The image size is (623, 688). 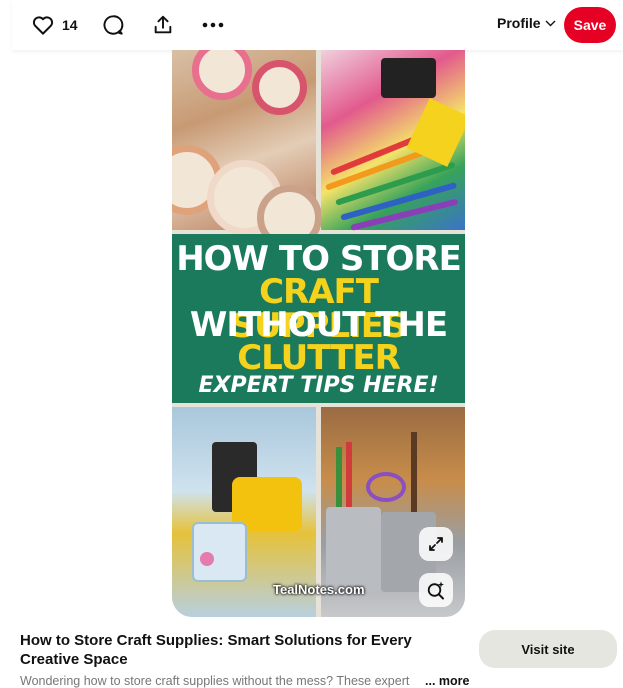 I want to click on profile-dropdown: Profile, so click(x=526, y=23).